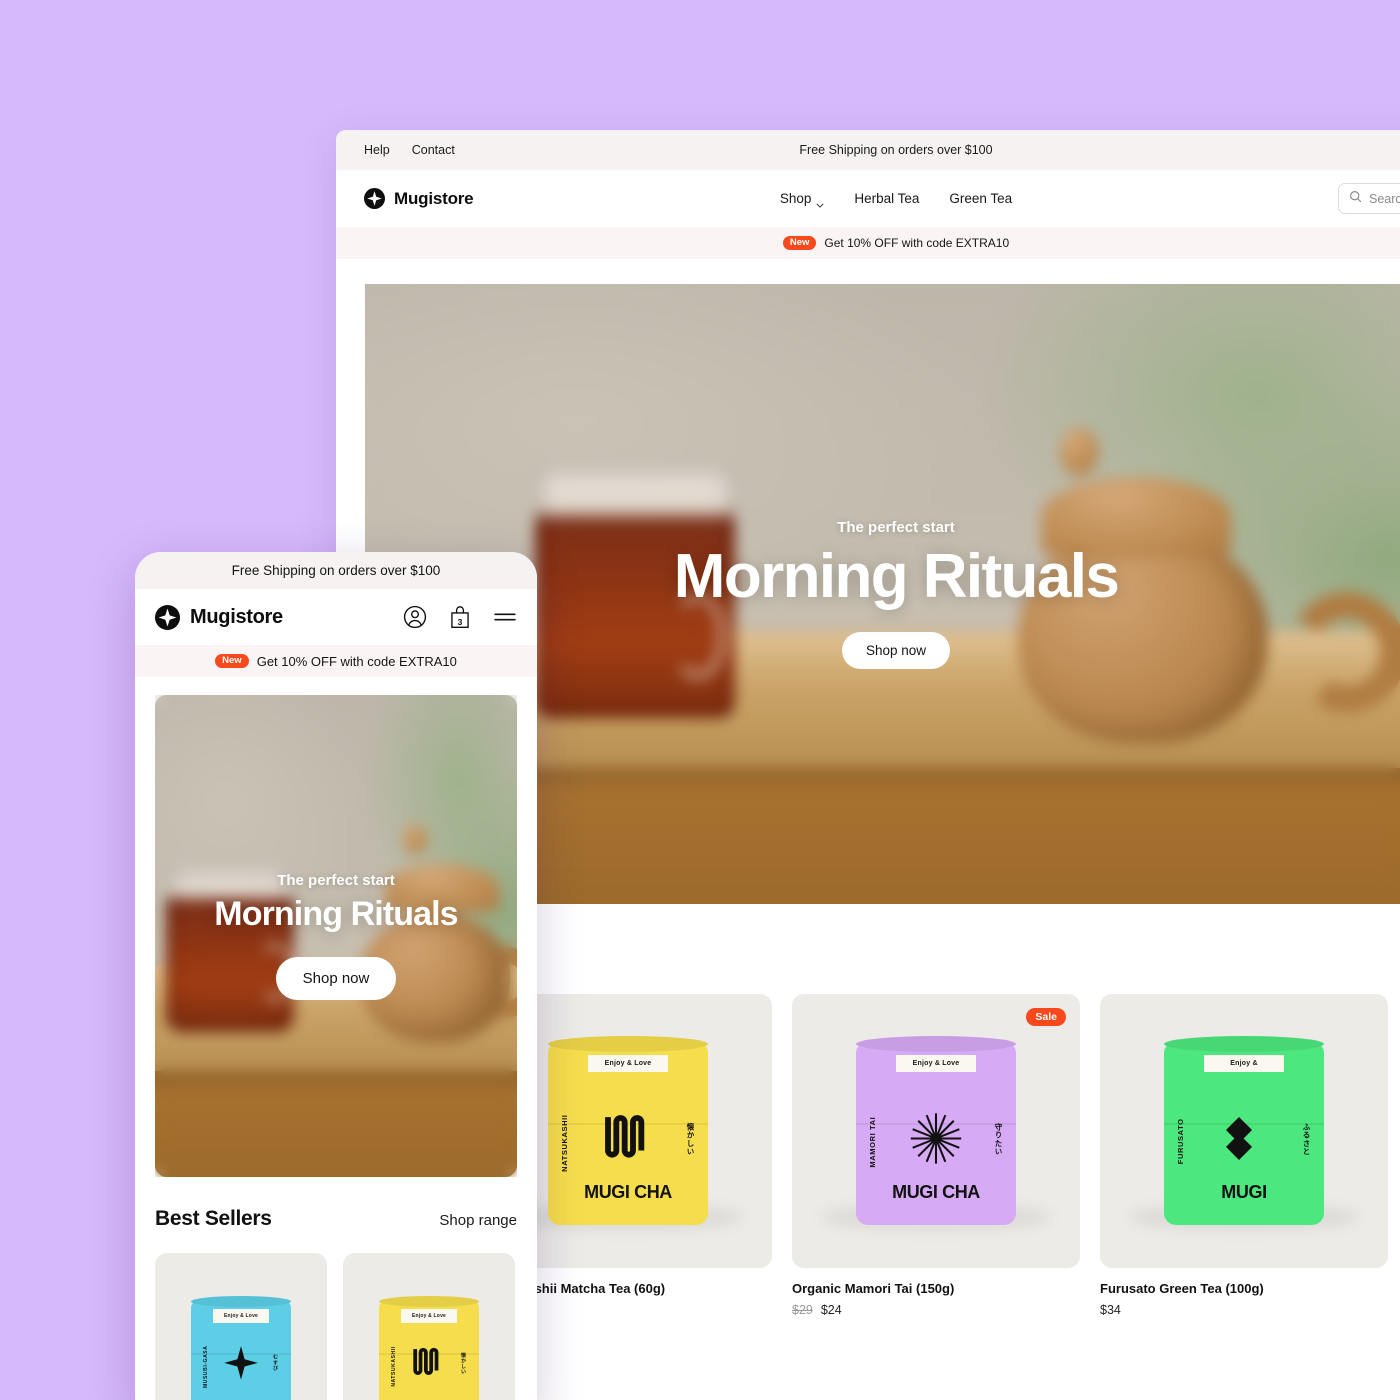  I want to click on nav-item-herbal-tea: Herbal Tea, so click(886, 198).